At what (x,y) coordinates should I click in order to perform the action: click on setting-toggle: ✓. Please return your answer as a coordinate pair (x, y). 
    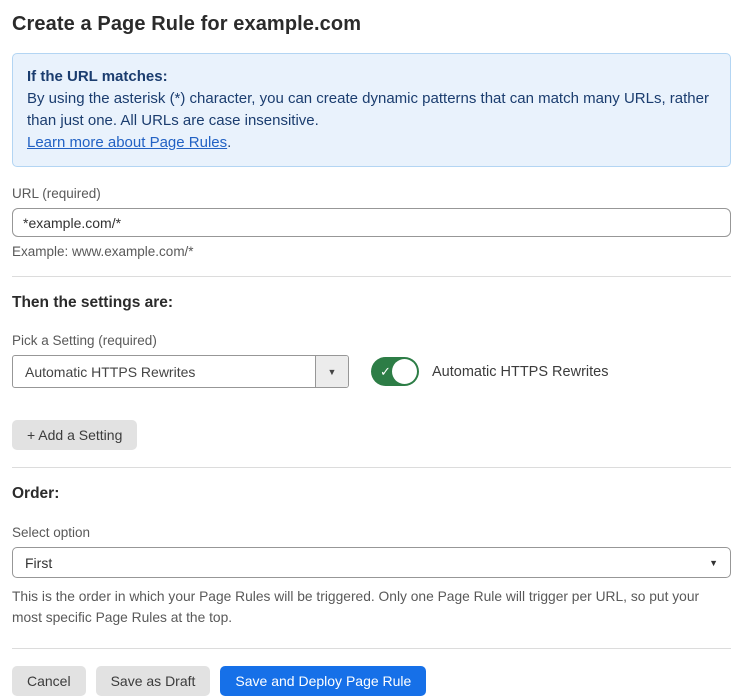
    Looking at the image, I should click on (395, 371).